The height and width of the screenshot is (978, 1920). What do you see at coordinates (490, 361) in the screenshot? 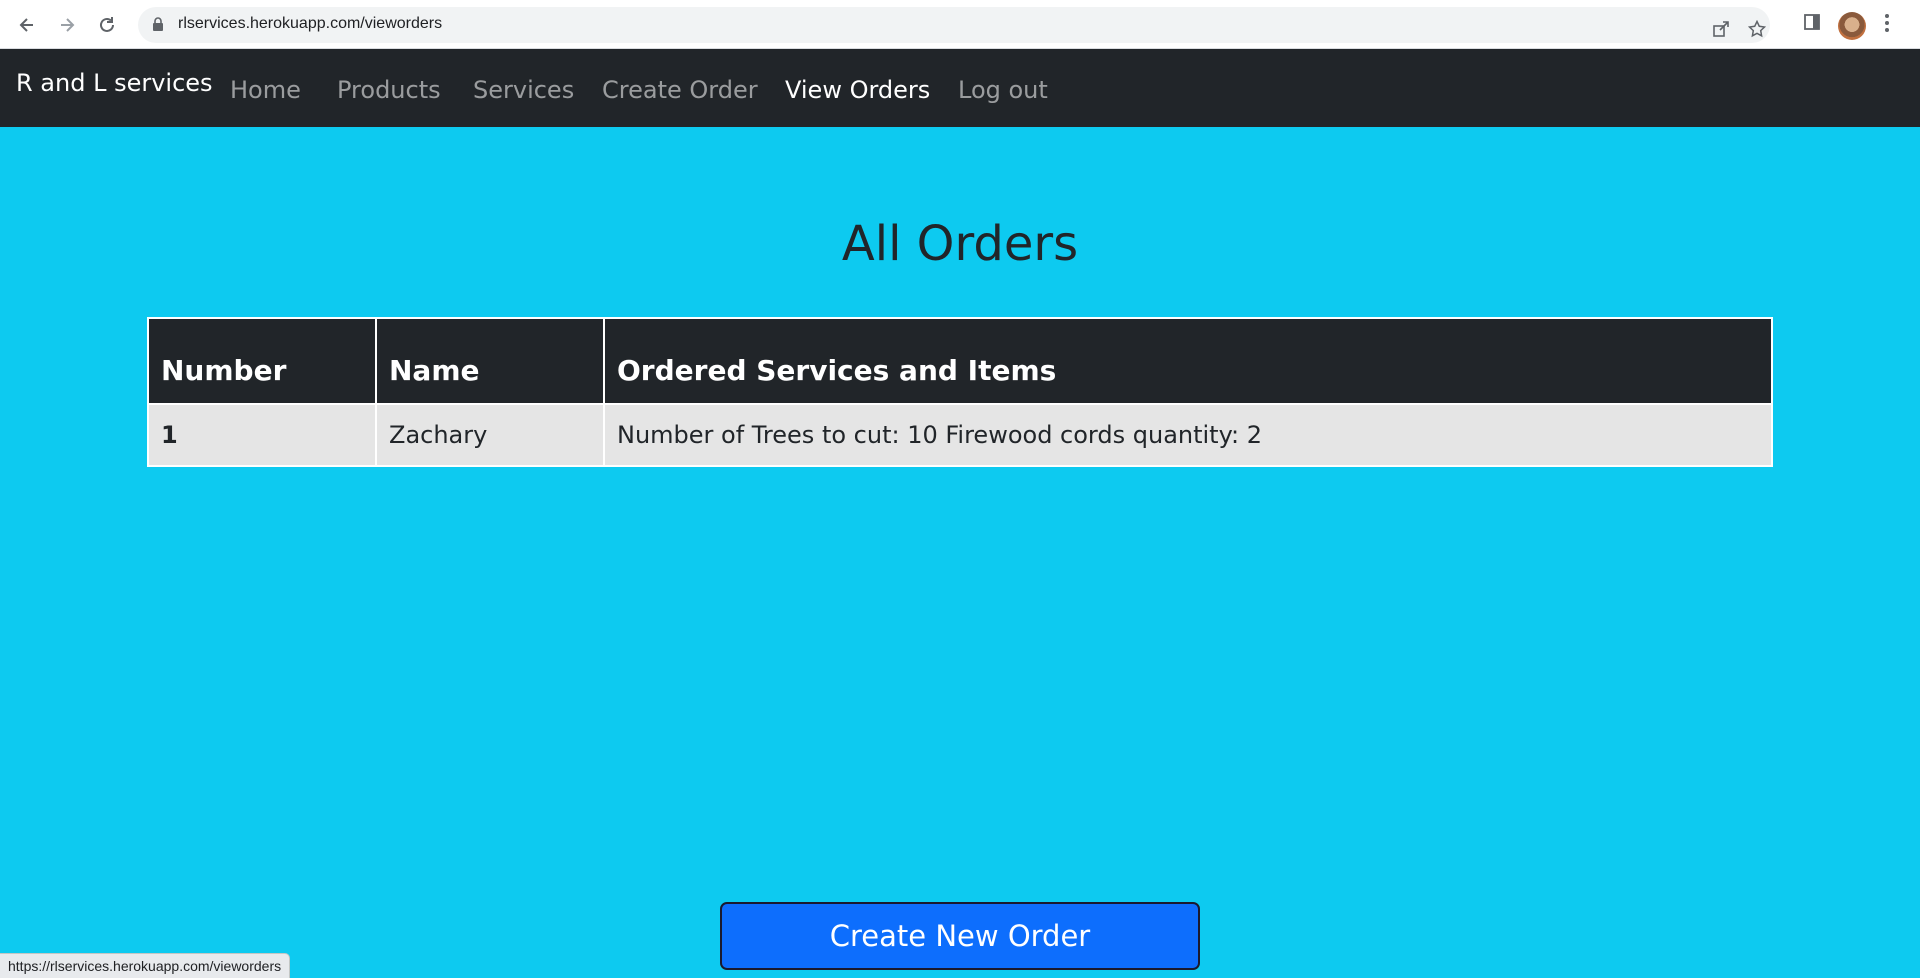
I see `column-header-name: Name` at bounding box center [490, 361].